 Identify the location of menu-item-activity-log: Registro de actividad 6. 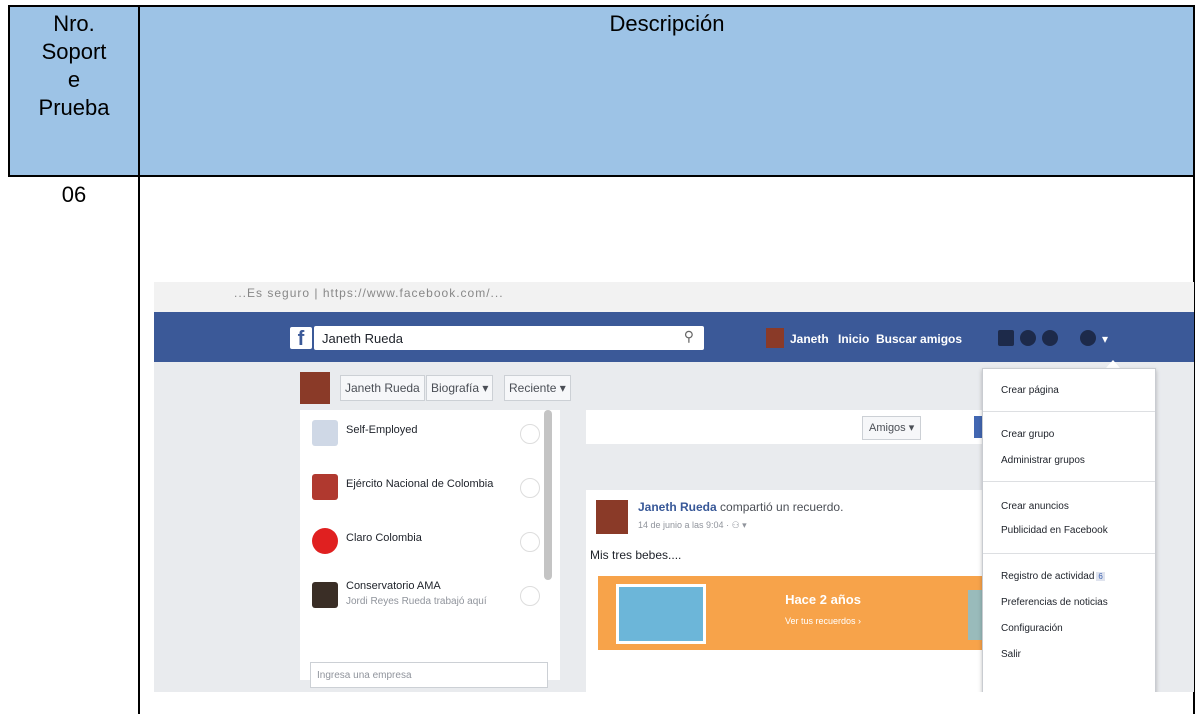
(1053, 576).